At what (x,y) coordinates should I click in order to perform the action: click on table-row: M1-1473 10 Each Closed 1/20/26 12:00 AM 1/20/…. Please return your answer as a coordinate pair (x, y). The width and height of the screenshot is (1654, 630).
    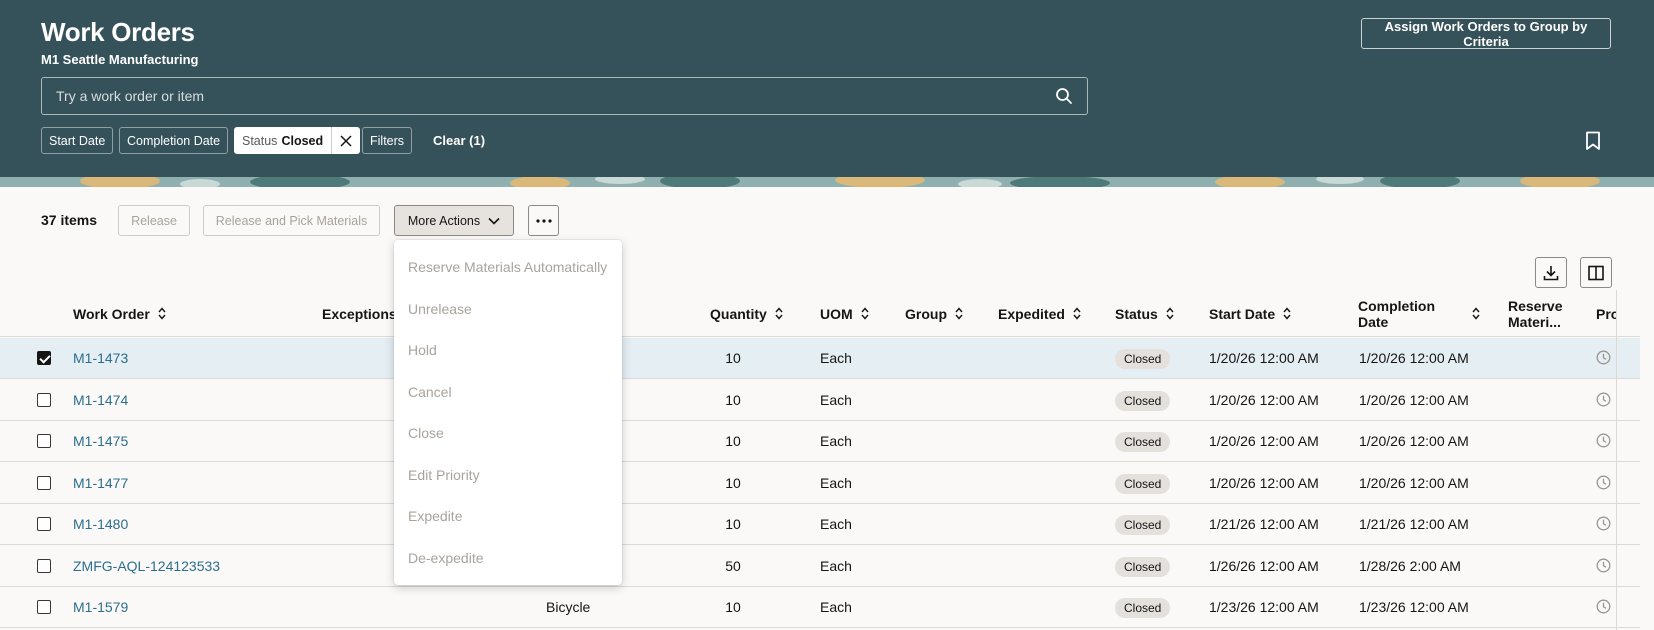
    Looking at the image, I should click on (820, 358).